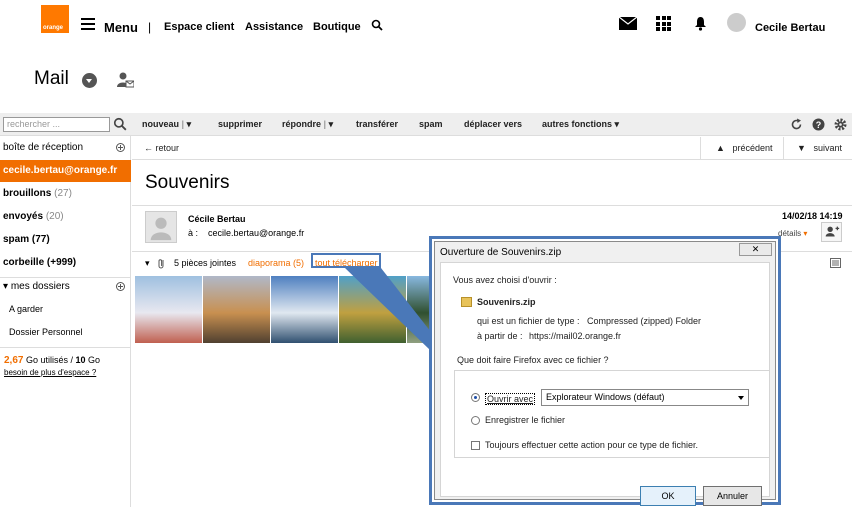 This screenshot has height=507, width=852. What do you see at coordinates (74, 309) in the screenshot?
I see `sidebar-item-a-garder: A garder` at bounding box center [74, 309].